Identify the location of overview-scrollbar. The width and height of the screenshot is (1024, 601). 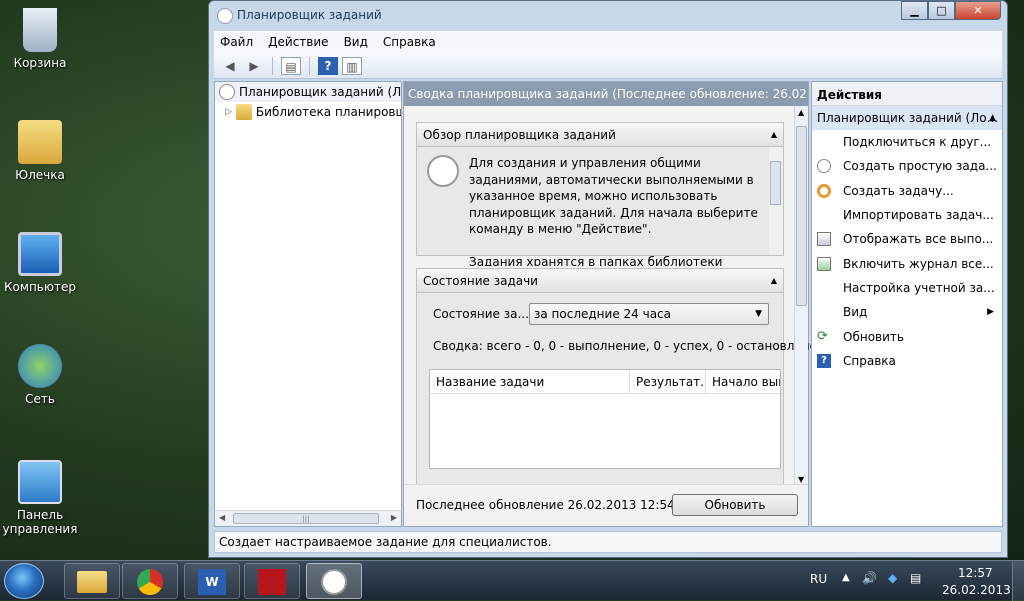
(776, 201).